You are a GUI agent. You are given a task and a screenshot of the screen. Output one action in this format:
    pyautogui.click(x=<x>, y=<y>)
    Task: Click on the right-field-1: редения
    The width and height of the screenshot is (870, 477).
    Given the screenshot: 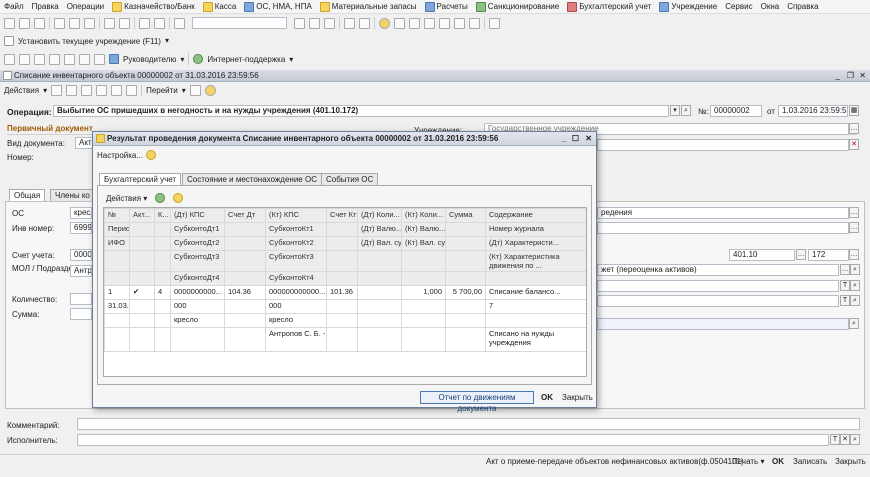 What is the action you would take?
    pyautogui.click(x=723, y=213)
    